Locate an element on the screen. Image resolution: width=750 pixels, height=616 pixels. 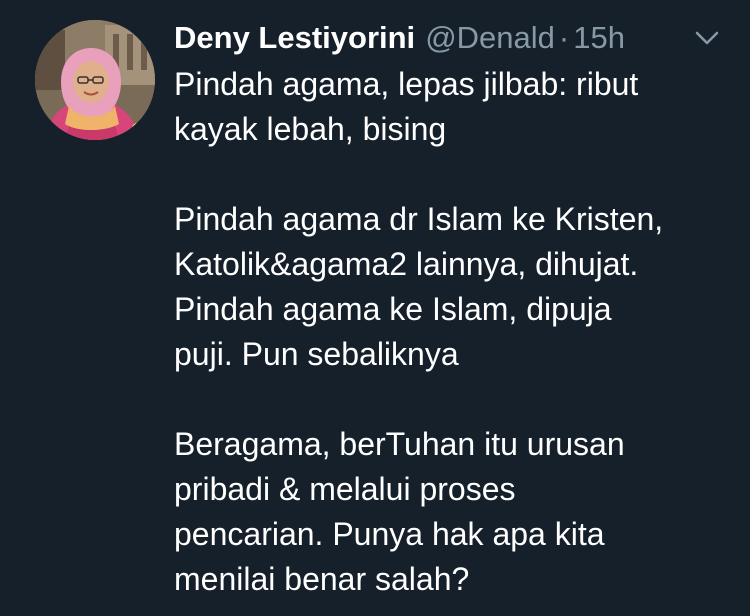
tweet-text-line: puji. Pun sebaliknya is located at coordinates (316, 354).